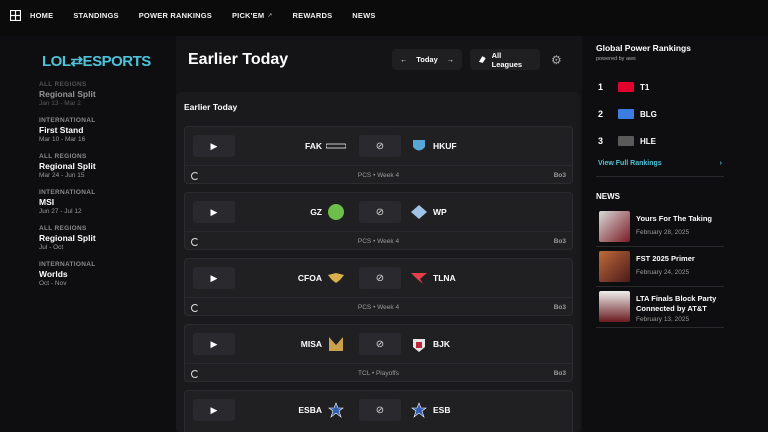 The width and height of the screenshot is (768, 432). I want to click on match-footer: TCL • Playoffs Bo3, so click(378, 373).